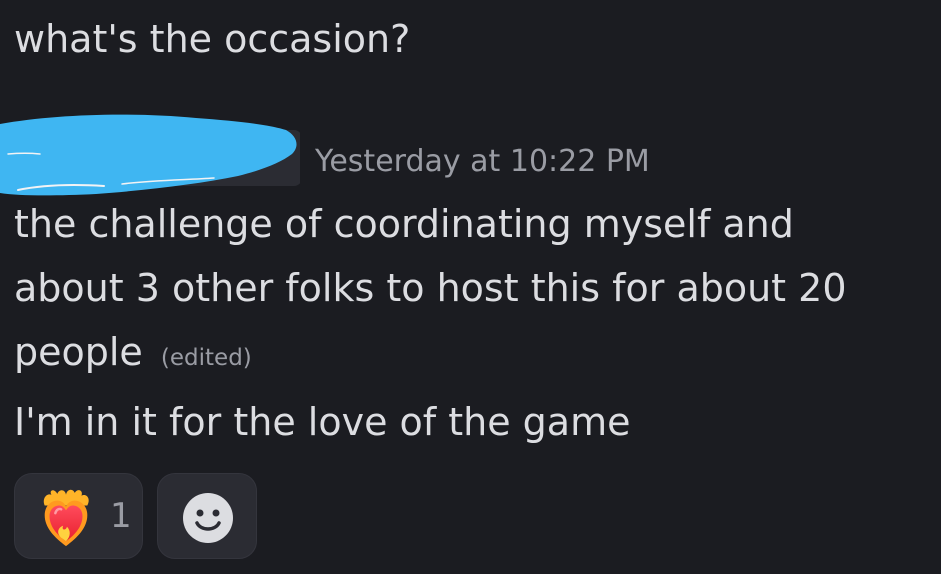 The image size is (941, 574). Describe the element at coordinates (471, 355) in the screenshot. I see `message-line-3-wrapper: people (edited)` at that location.